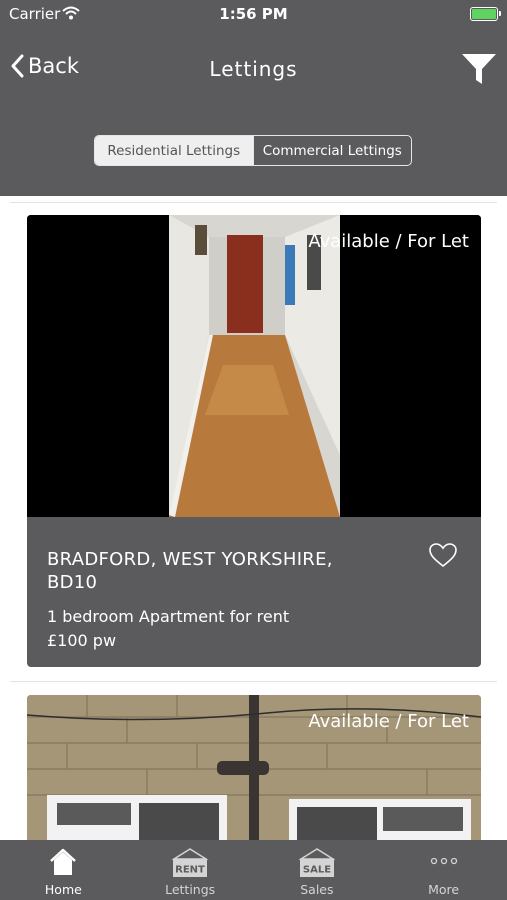  I want to click on status-bar: Carrier 1:56 PM, so click(253, 14).